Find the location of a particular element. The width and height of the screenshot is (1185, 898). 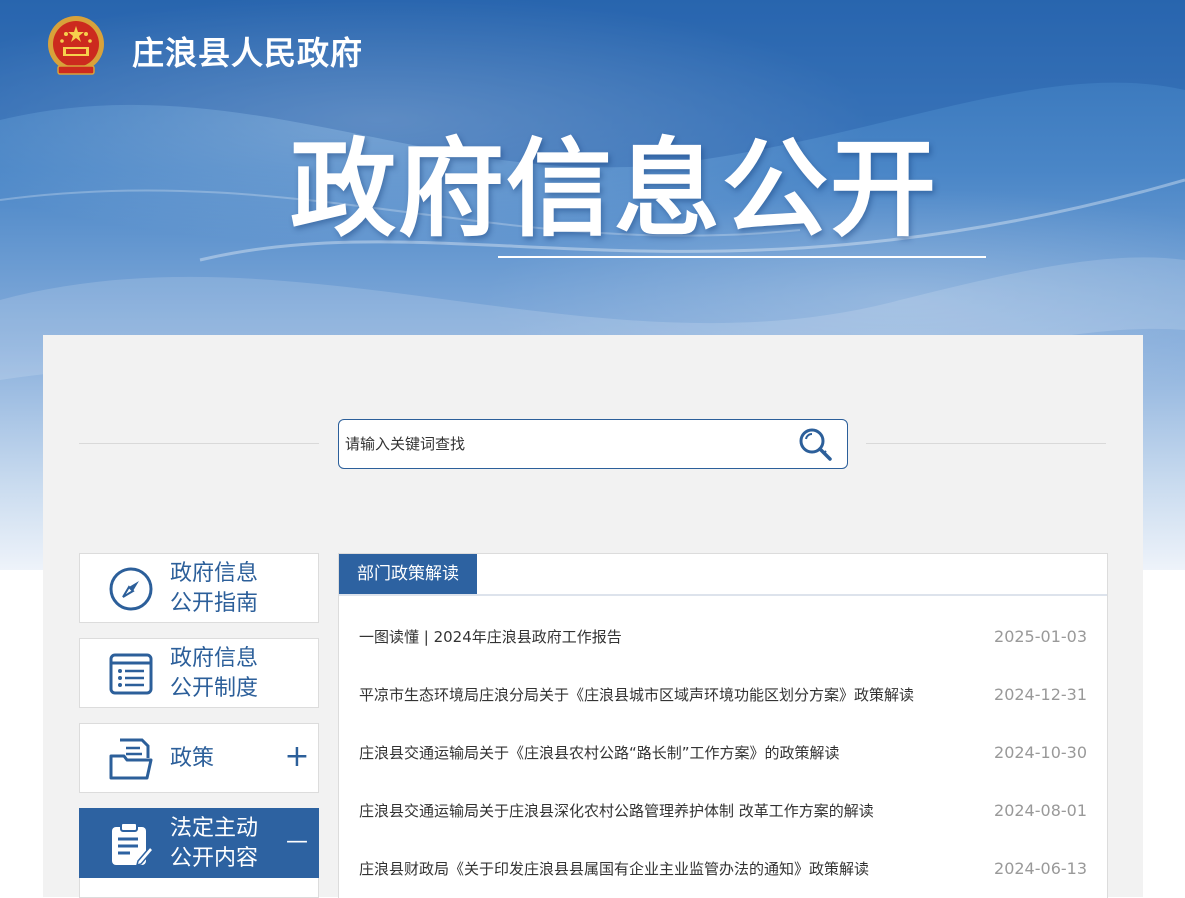

sidebar-item-statutory-disclosure: 法定主动 公开内容 — is located at coordinates (199, 843).